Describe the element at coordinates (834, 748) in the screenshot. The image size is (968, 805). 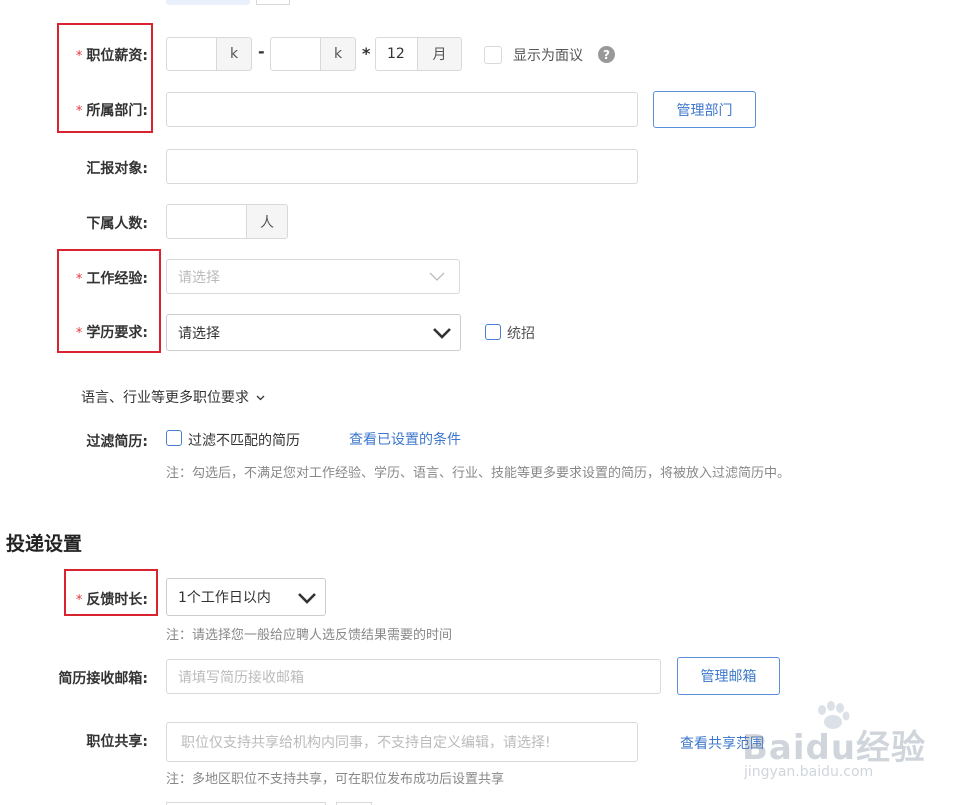
I see `watermark-brand: Baidu经验` at that location.